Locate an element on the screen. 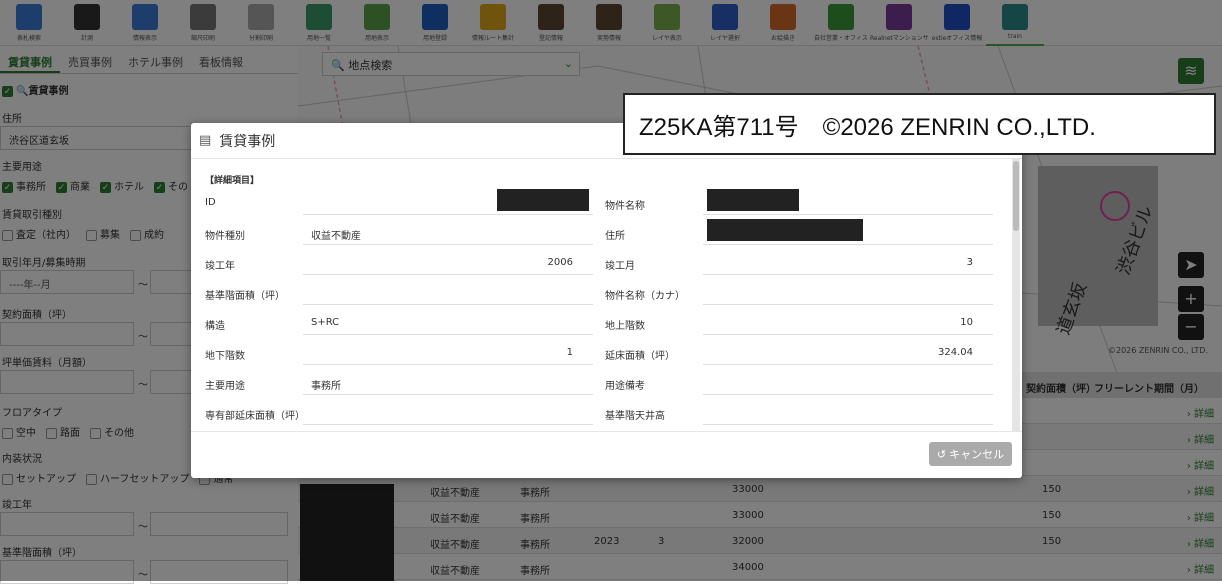 The height and width of the screenshot is (584, 1222). checkbox-icon: ✓ is located at coordinates (7, 91).